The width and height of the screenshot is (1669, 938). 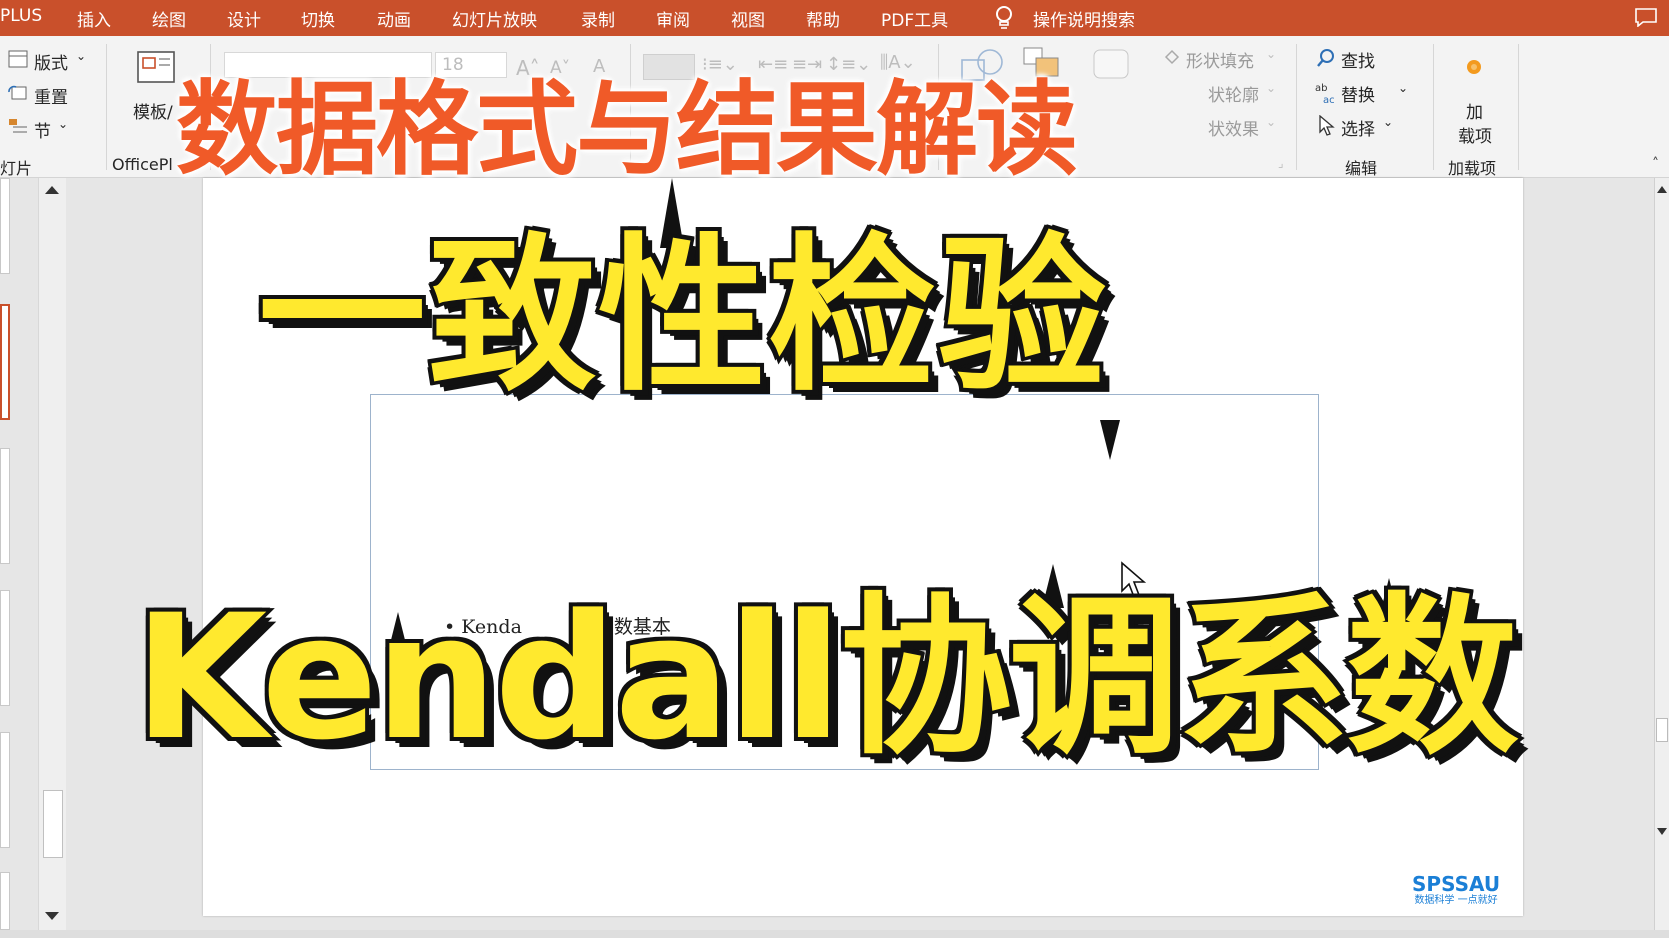 I want to click on layout-button: 版式, so click(x=51, y=61).